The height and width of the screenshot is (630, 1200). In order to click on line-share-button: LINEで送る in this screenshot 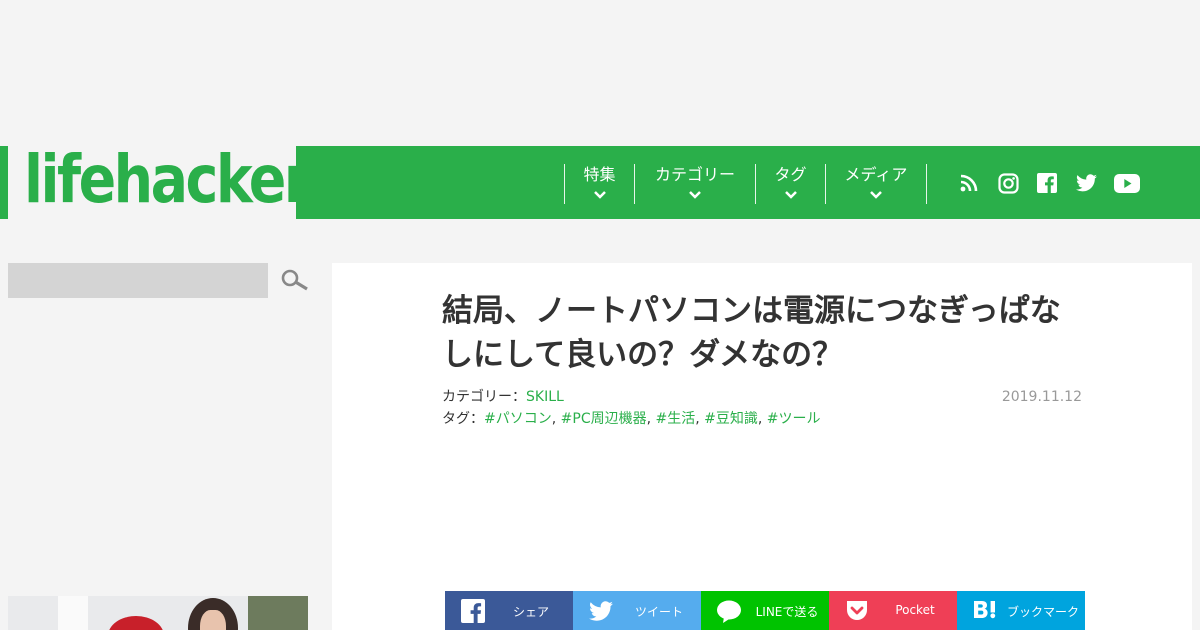, I will do `click(765, 610)`.